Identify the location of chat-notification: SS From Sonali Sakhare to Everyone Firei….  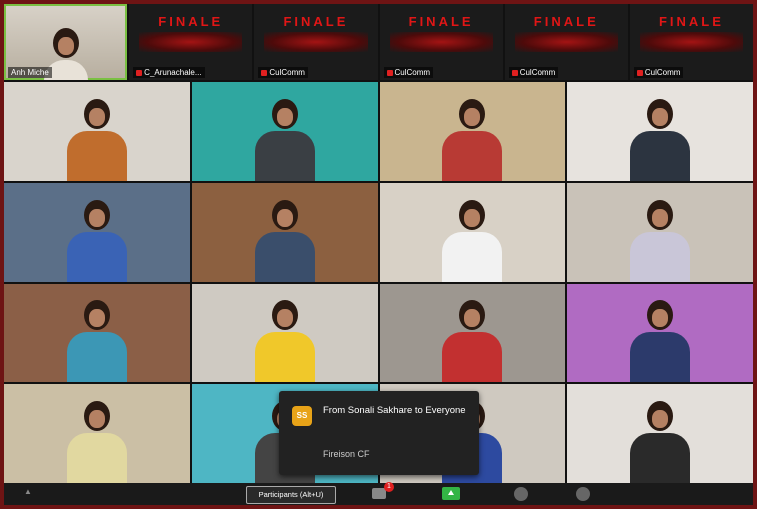
(379, 433).